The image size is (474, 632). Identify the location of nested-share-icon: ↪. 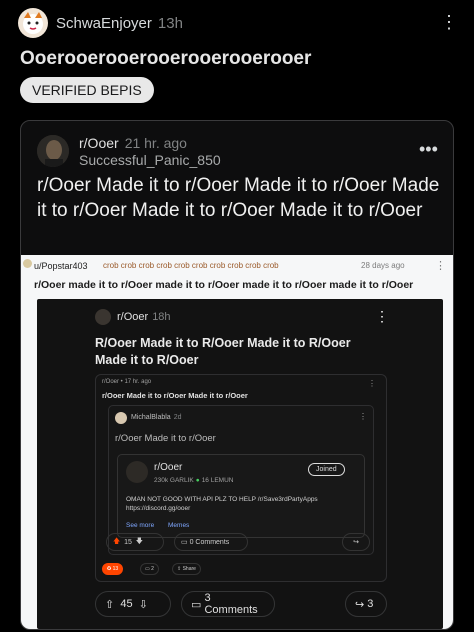
(356, 542).